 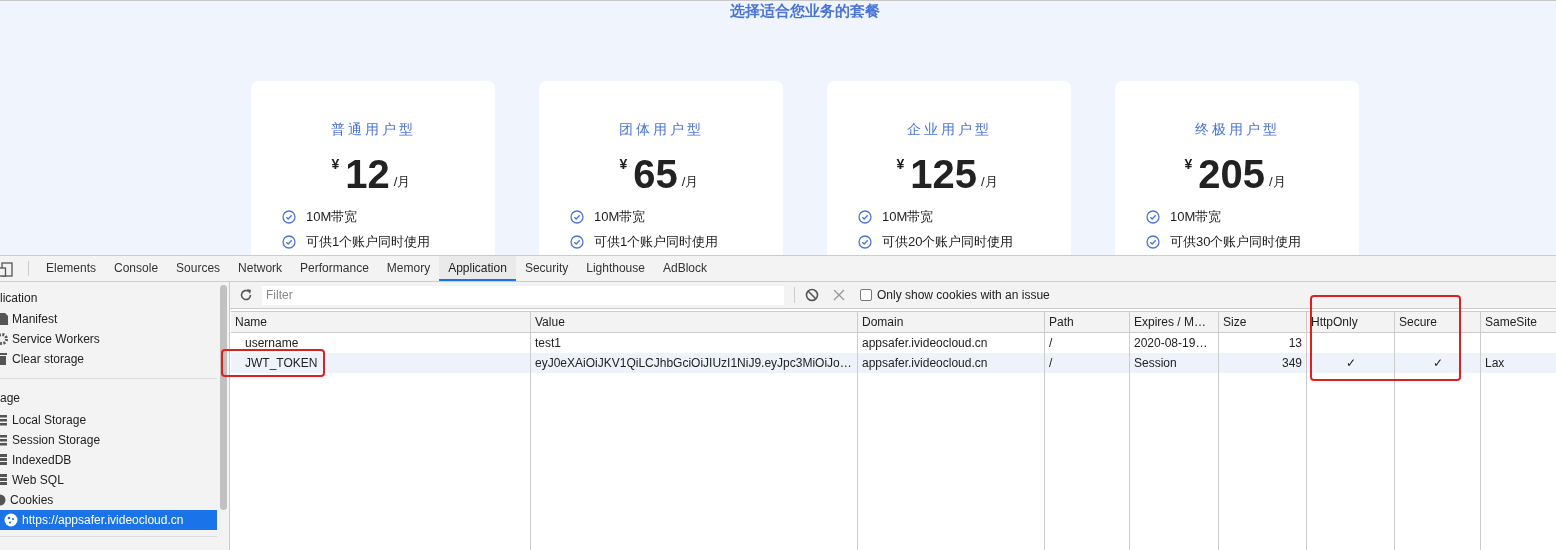 What do you see at coordinates (380, 322) in the screenshot?
I see `column-header: Name` at bounding box center [380, 322].